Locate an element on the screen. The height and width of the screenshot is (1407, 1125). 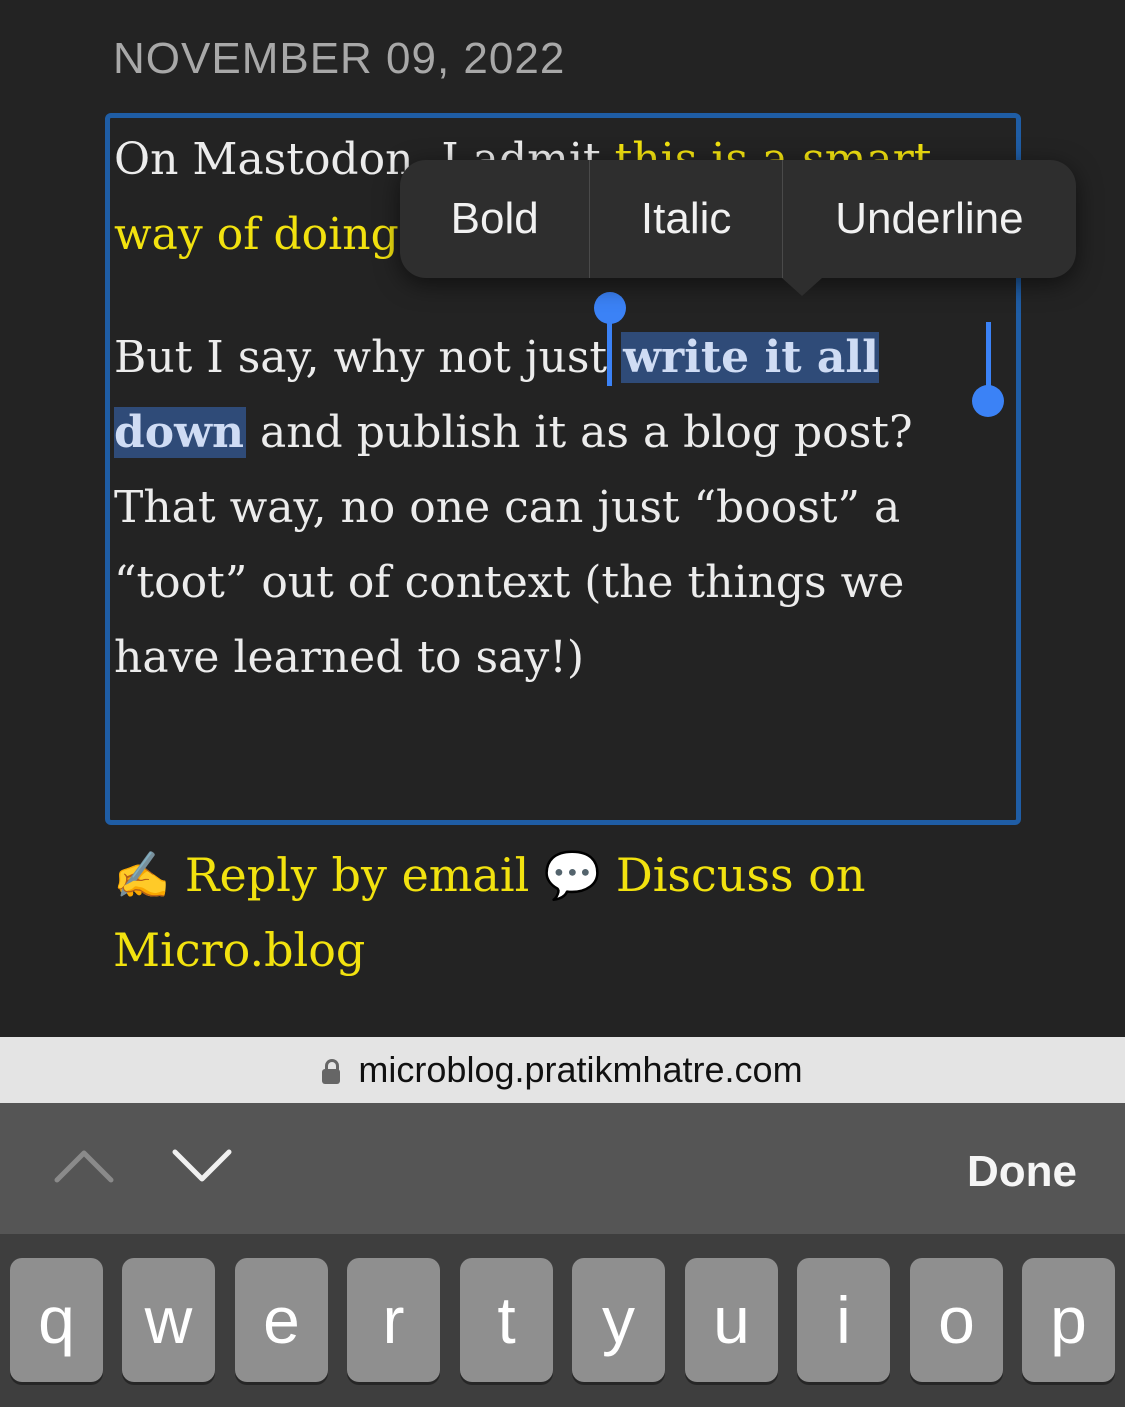
speech-bubble-icon: 💬 is located at coordinates (572, 875).